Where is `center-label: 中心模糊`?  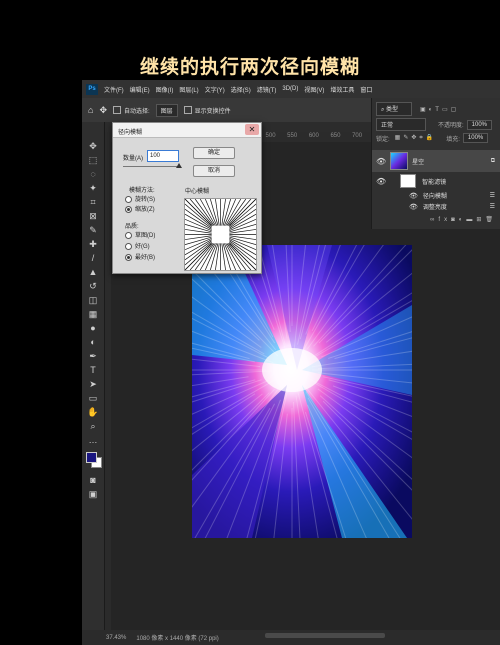 center-label: 中心模糊 is located at coordinates (197, 192).